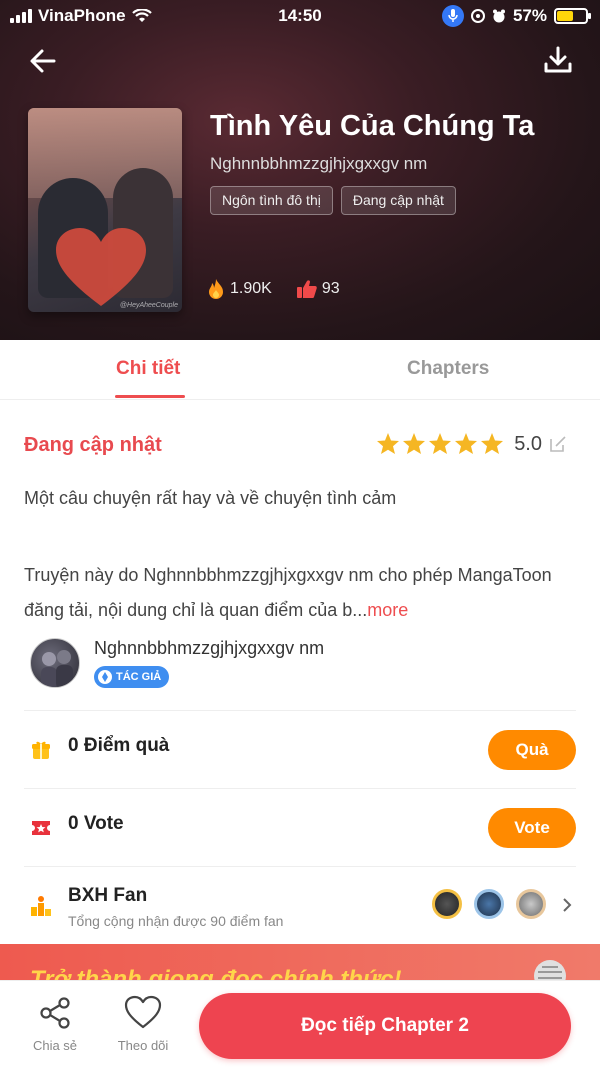 Image resolution: width=600 pixels, height=1067 pixels. What do you see at coordinates (108, 895) in the screenshot?
I see `fan-ranking-title: BXH Fan` at bounding box center [108, 895].